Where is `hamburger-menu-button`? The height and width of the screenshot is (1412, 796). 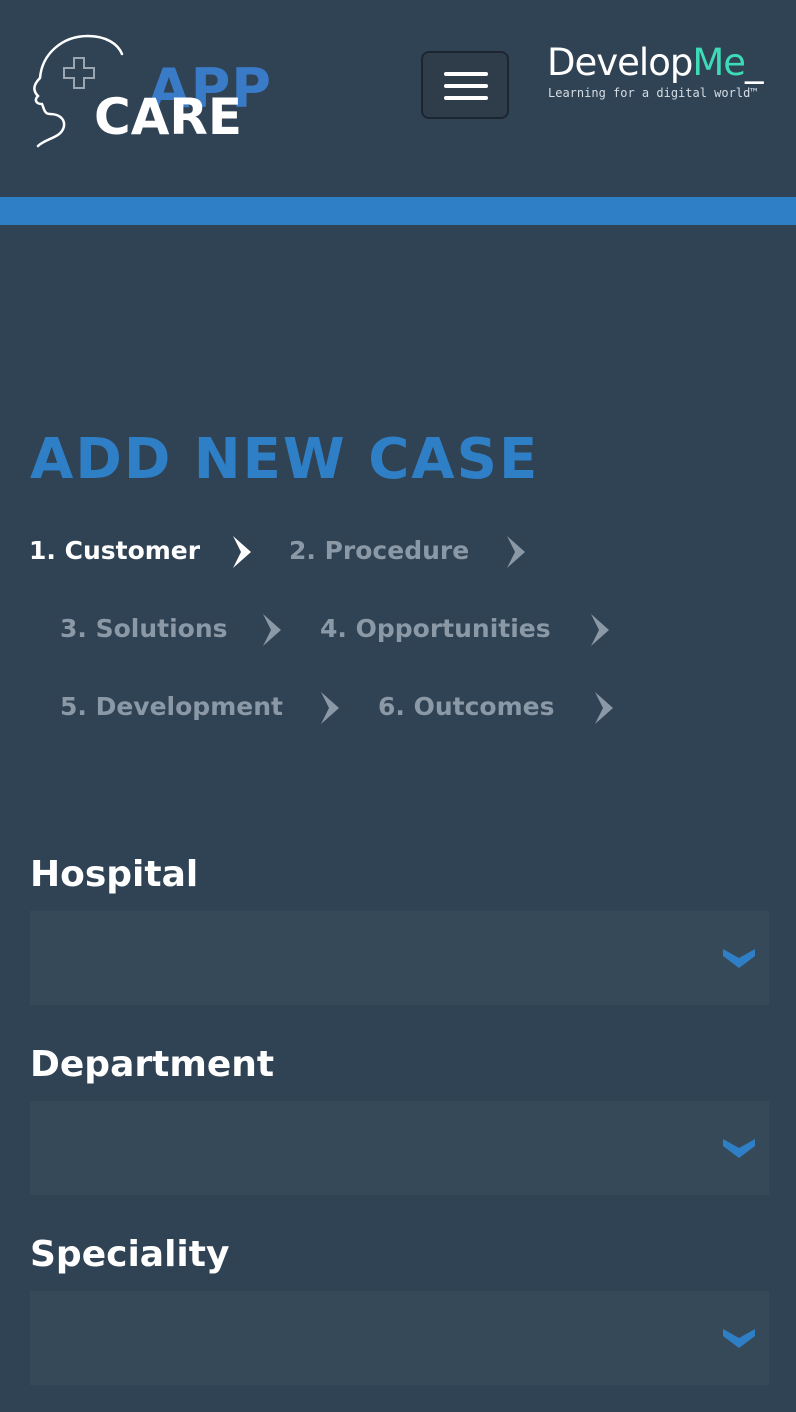
hamburger-menu-button is located at coordinates (465, 85).